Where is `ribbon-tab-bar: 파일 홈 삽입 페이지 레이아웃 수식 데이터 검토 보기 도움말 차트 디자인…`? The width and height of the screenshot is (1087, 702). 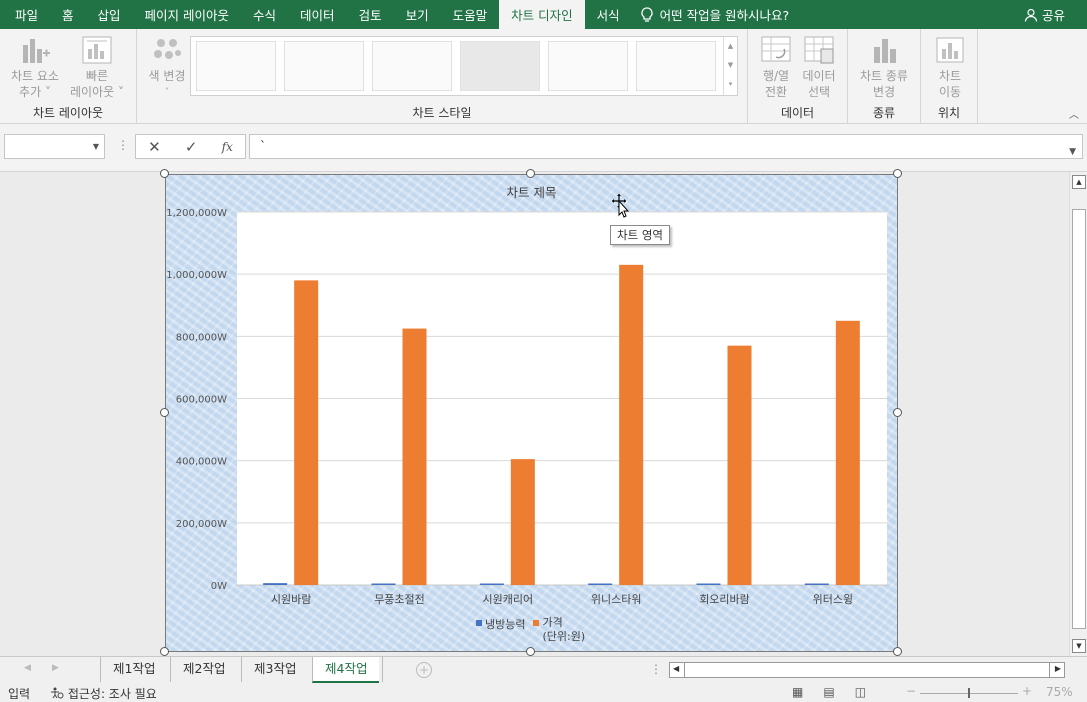
ribbon-tab-bar: 파일 홈 삽입 페이지 레이아웃 수식 데이터 검토 보기 도움말 차트 디자인… is located at coordinates (543, 14).